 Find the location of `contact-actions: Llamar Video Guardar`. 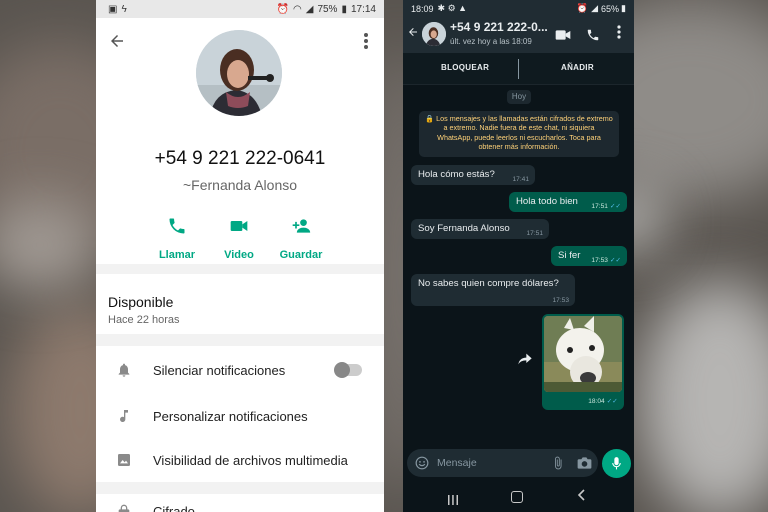

contact-actions: Llamar Video Guardar is located at coordinates (240, 241).